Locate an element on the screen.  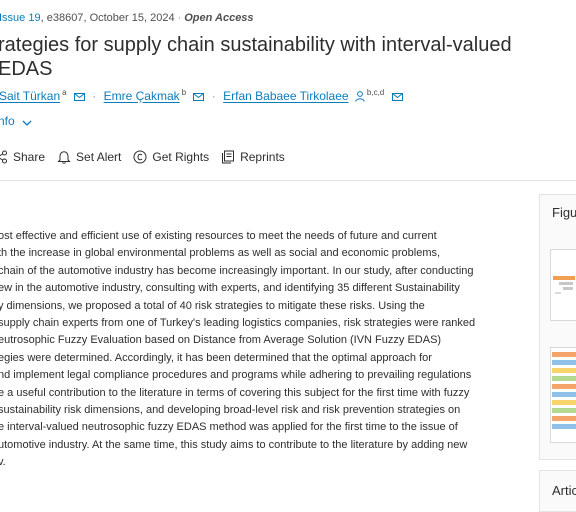
author-affiliation: b is located at coordinates (184, 92).